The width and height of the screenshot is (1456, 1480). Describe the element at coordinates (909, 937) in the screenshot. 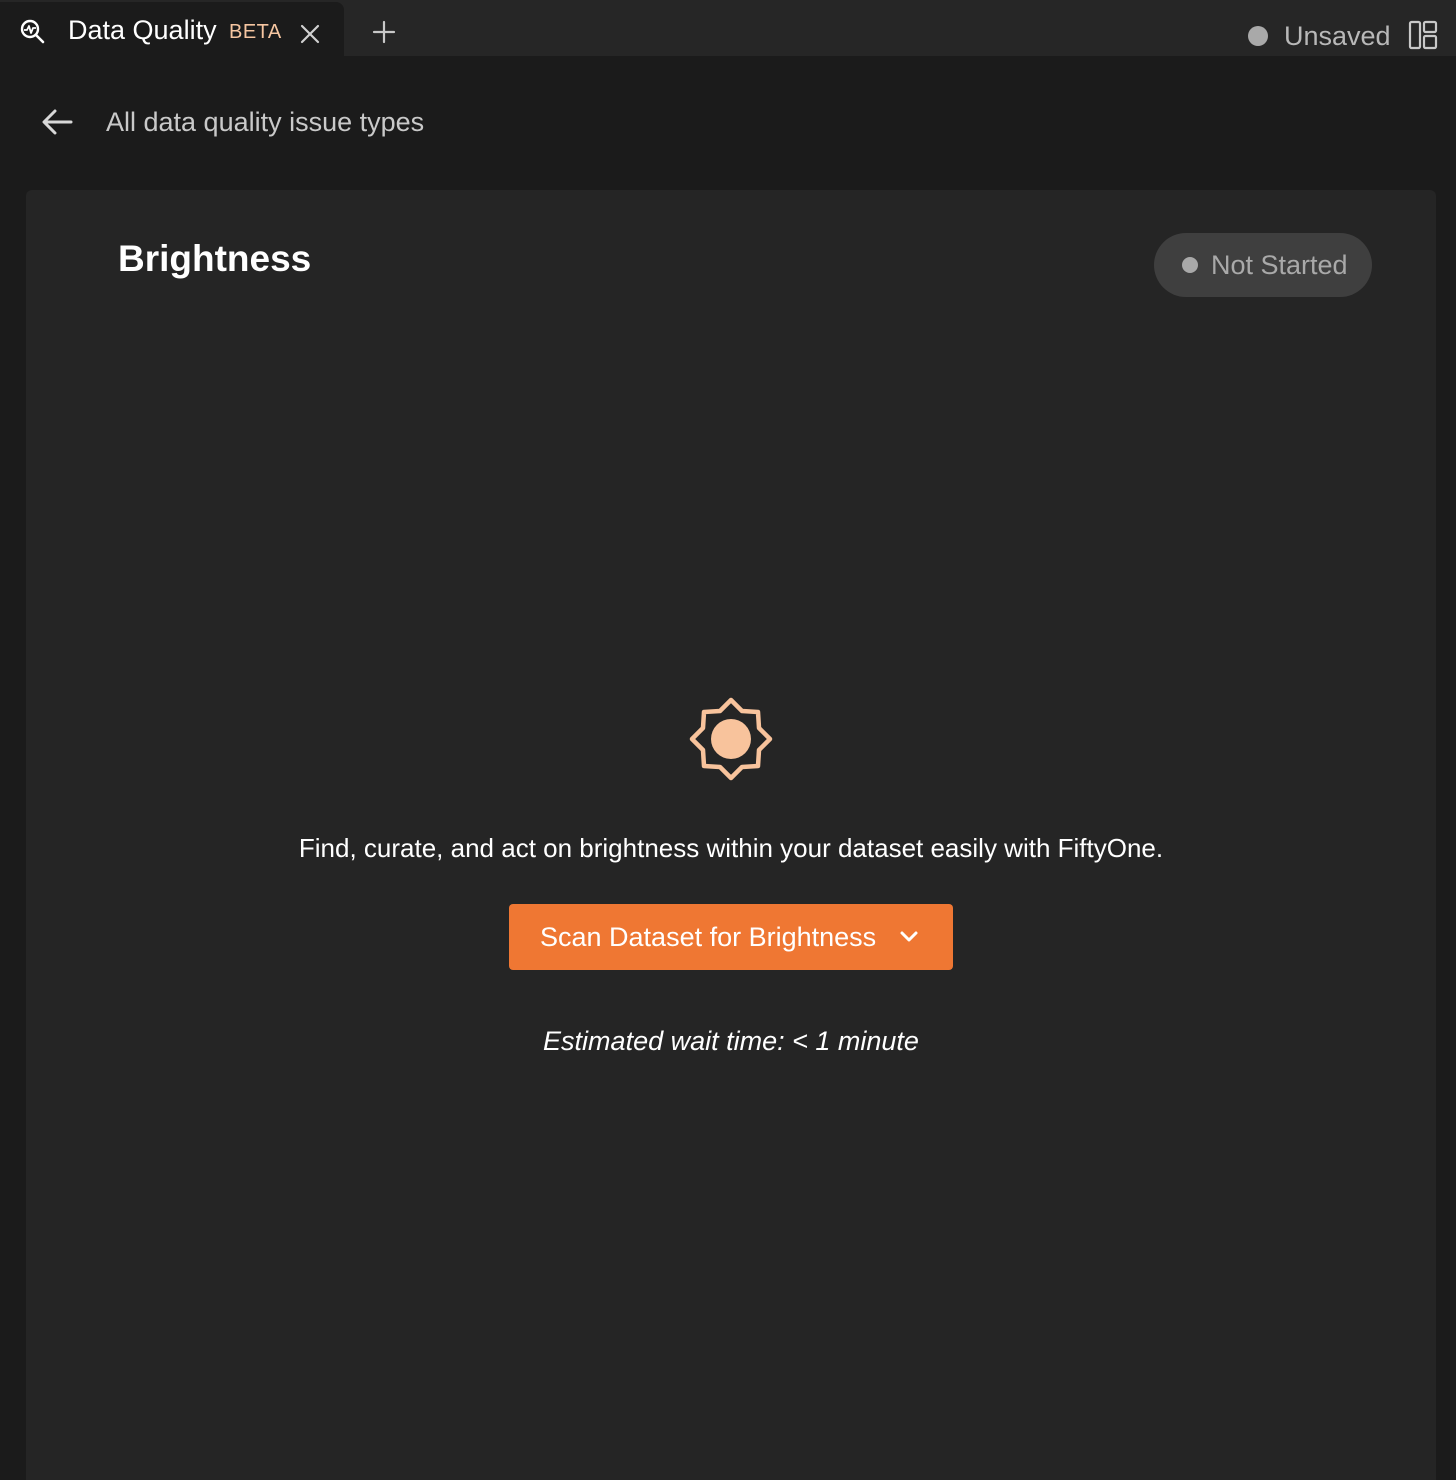

I see `chevron-down-icon` at that location.